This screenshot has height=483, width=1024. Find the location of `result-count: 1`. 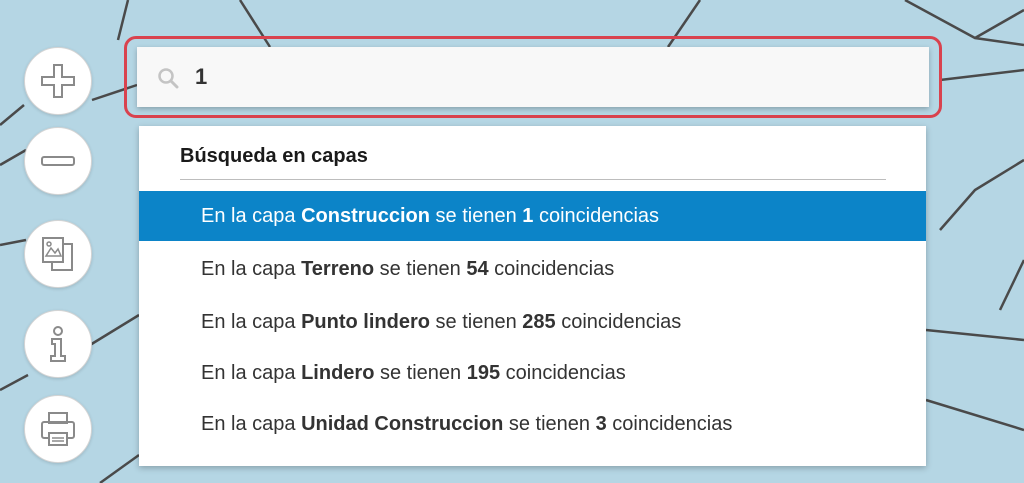

result-count: 1 is located at coordinates (528, 215).